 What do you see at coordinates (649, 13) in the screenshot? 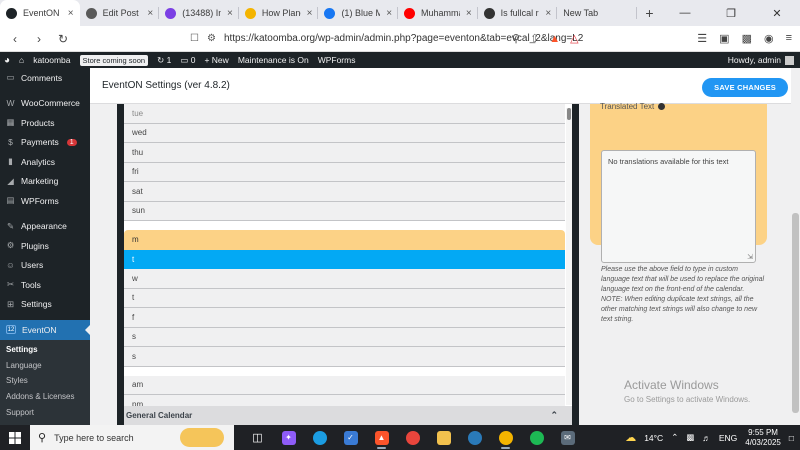
I see `new-tab-icon: +` at bounding box center [649, 13].